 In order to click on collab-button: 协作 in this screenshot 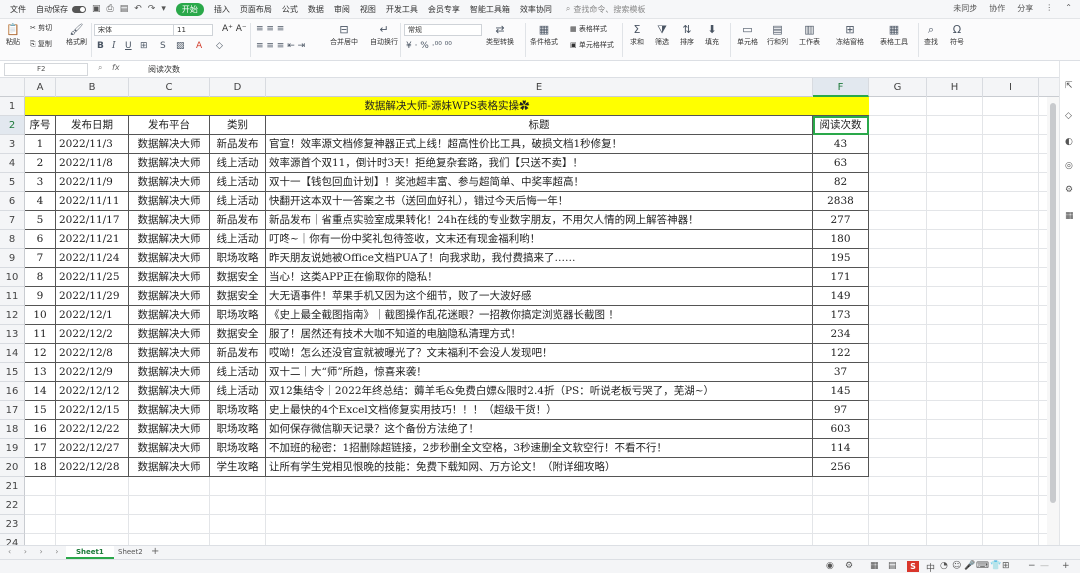, I will do `click(997, 8)`.